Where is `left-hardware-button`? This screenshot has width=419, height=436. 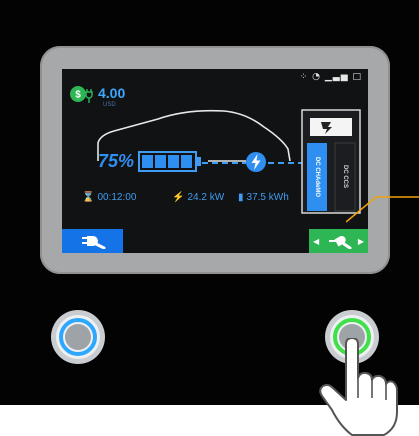
left-hardware-button is located at coordinates (78, 337).